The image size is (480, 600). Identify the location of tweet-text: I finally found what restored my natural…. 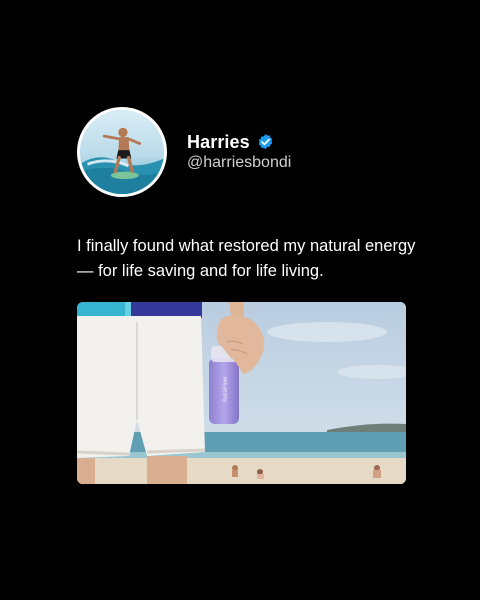
(246, 258).